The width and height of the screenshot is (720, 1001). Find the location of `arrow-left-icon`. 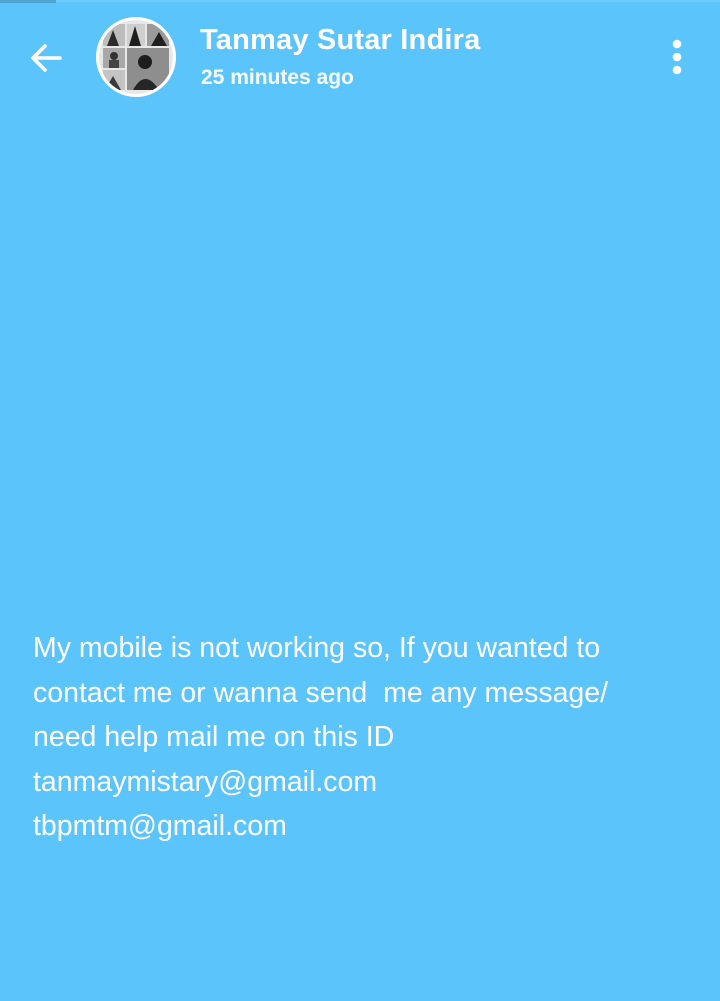

arrow-left-icon is located at coordinates (46, 58).